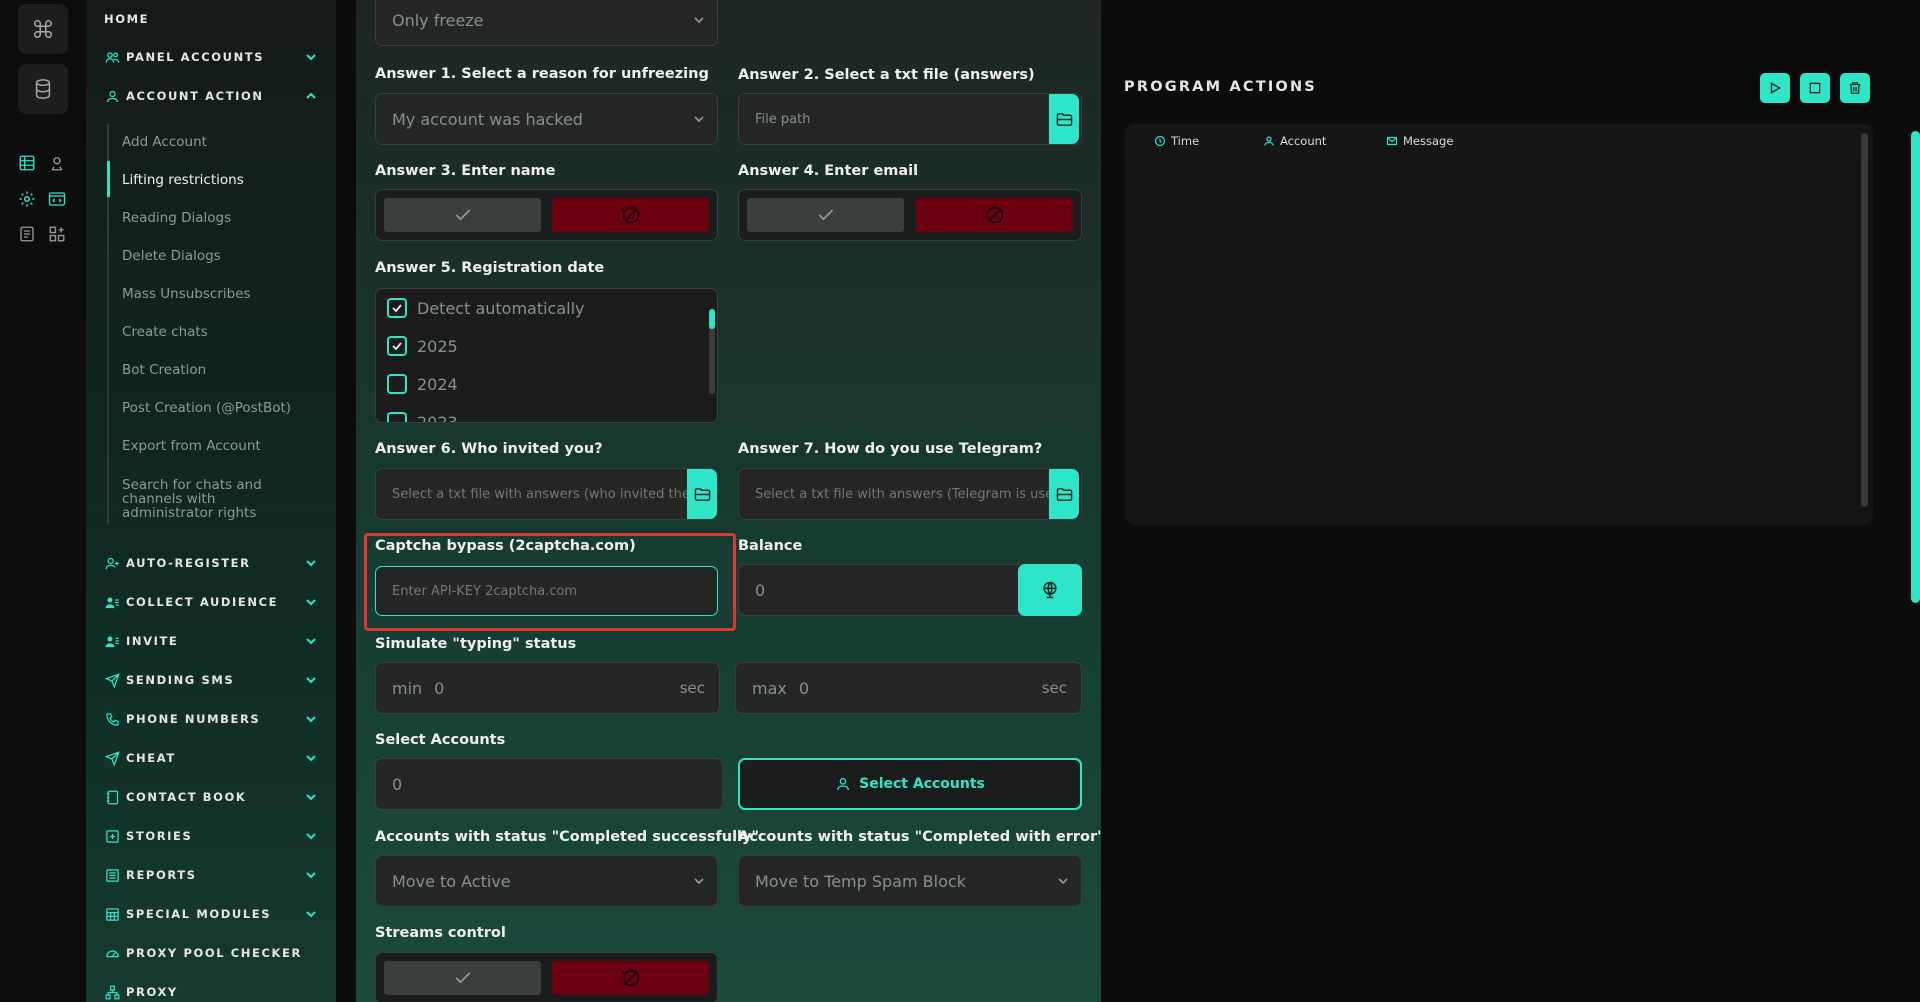  I want to click on nav-proxy-pool-checker: PROXY POOL CHECKER, so click(211, 953).